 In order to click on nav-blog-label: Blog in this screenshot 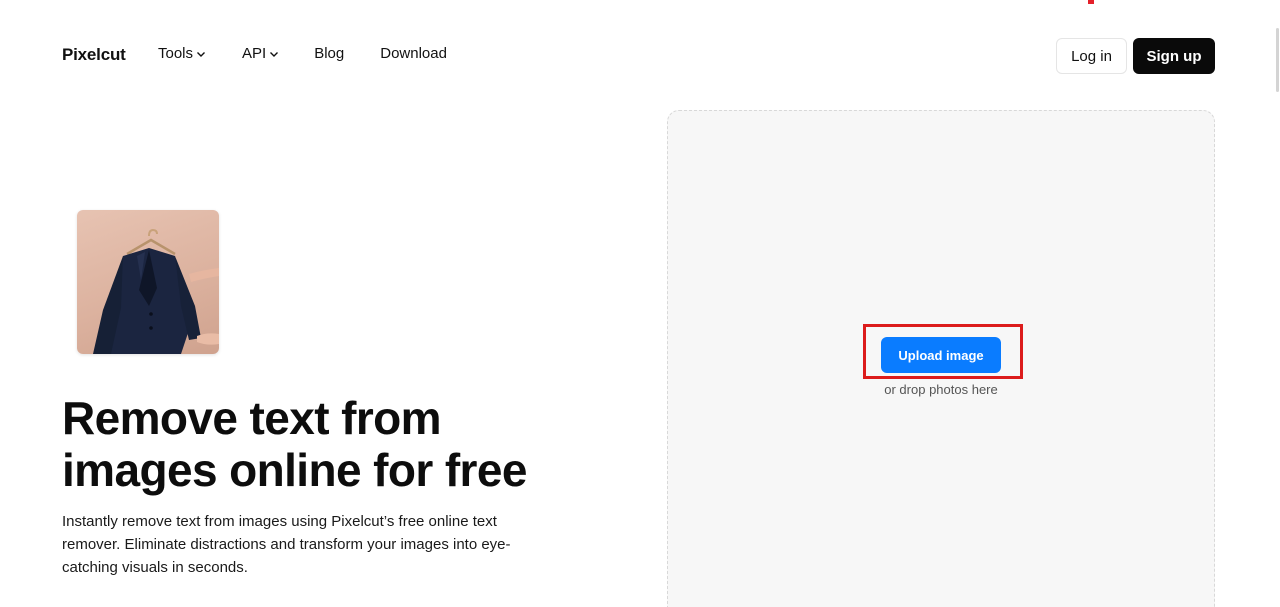, I will do `click(329, 53)`.